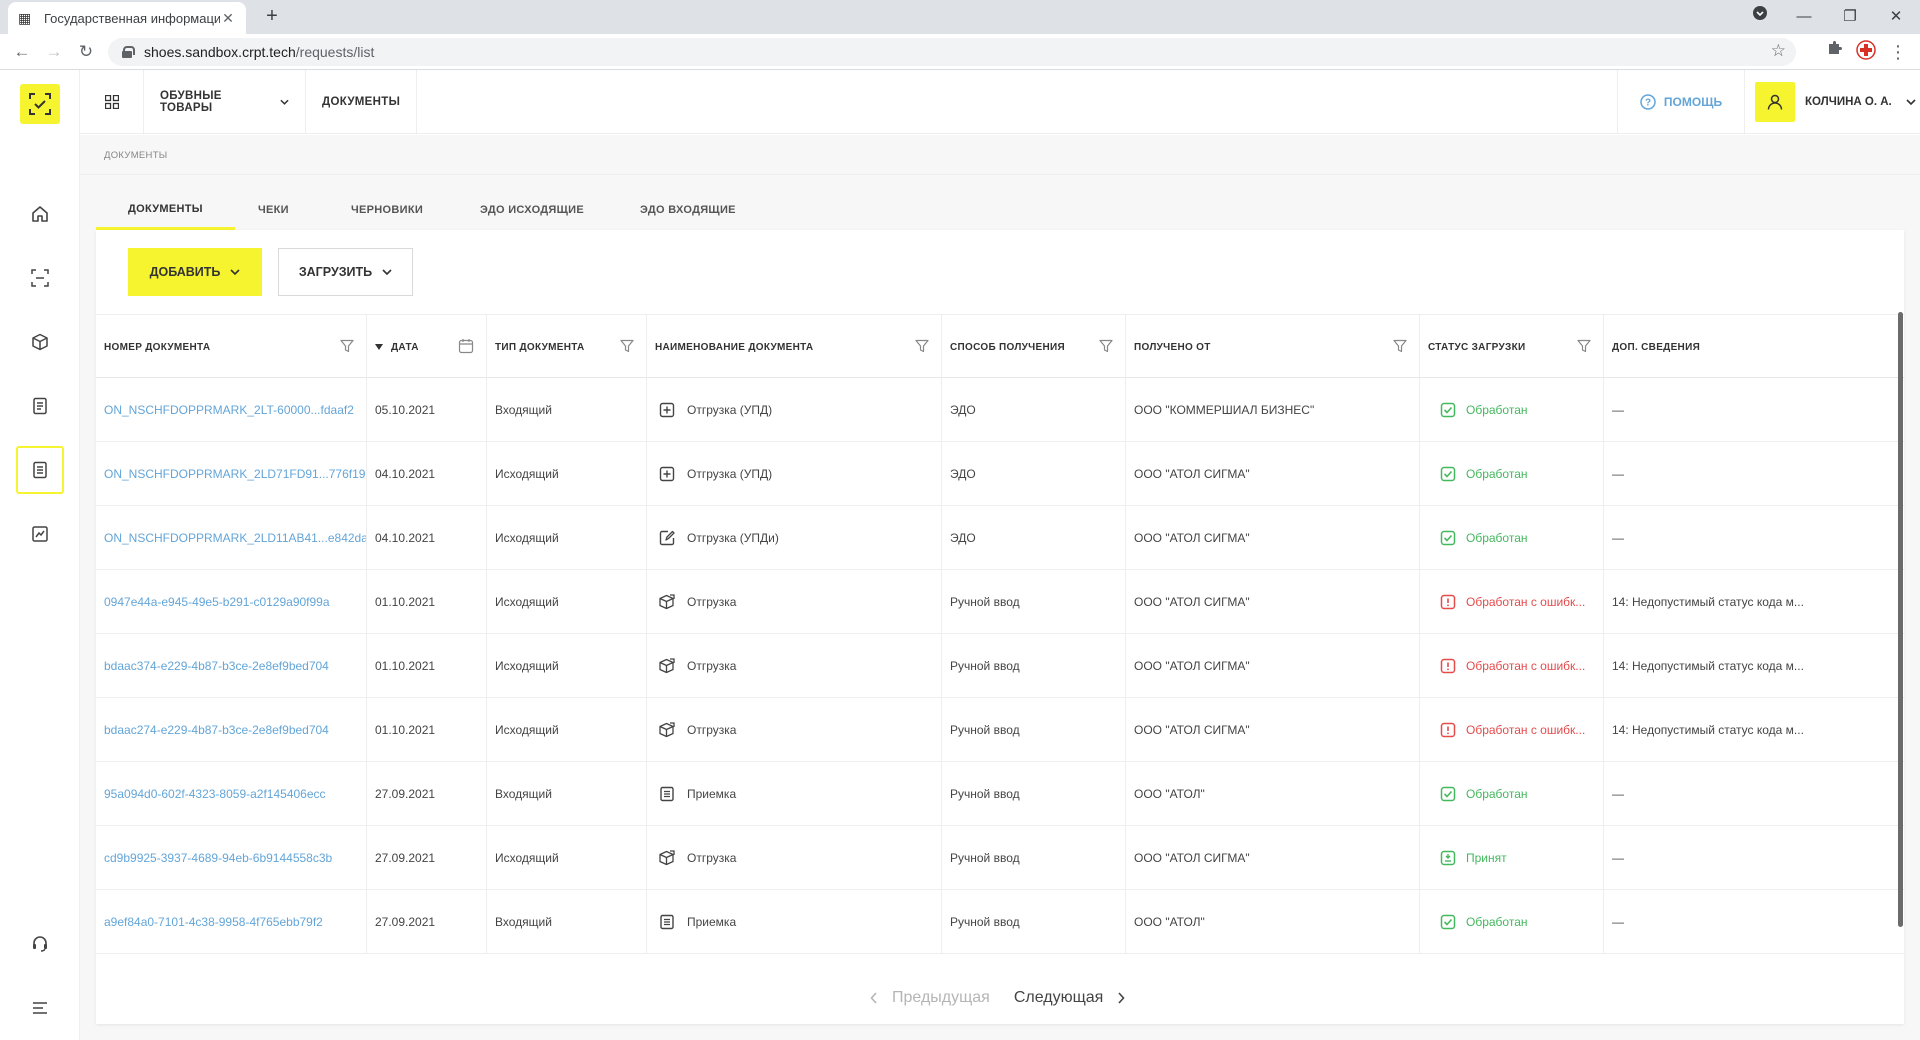 The width and height of the screenshot is (1920, 1040). Describe the element at coordinates (667, 666) in the screenshot. I see `box-out-icon` at that location.